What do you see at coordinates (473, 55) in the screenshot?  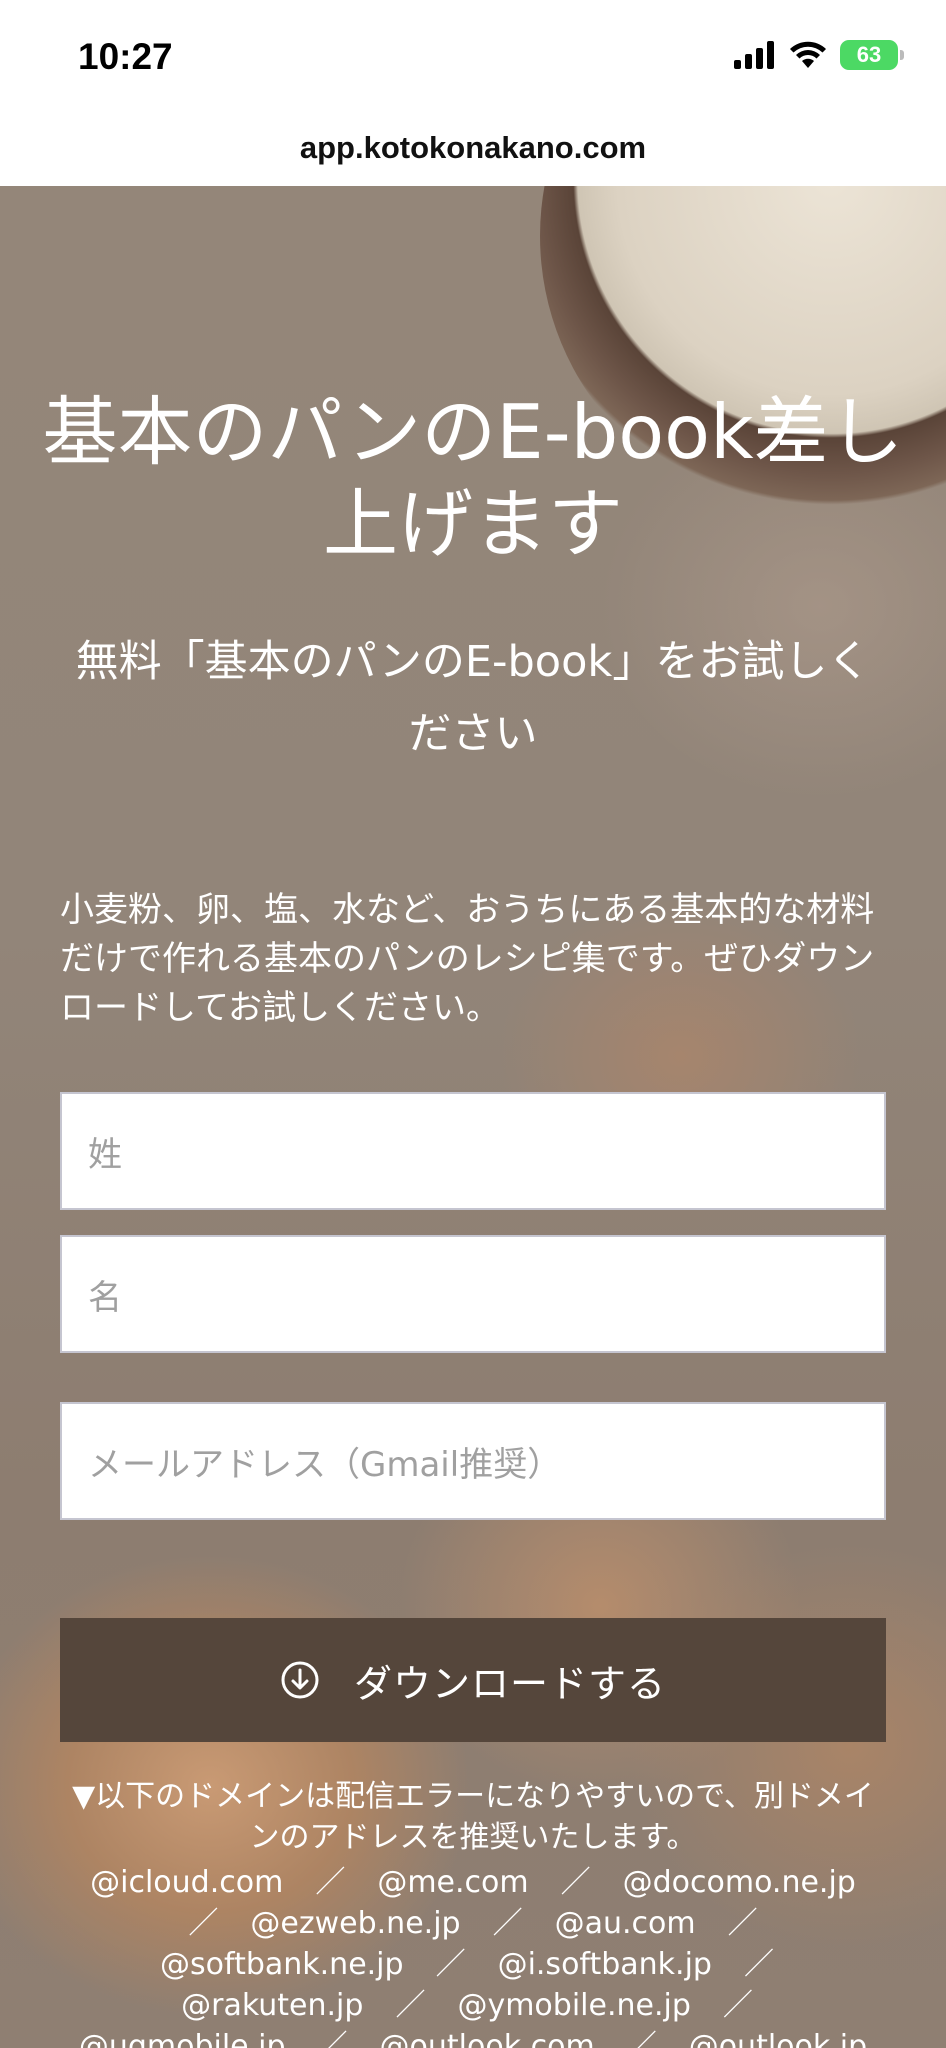 I see `status-bar: 10:27 63` at bounding box center [473, 55].